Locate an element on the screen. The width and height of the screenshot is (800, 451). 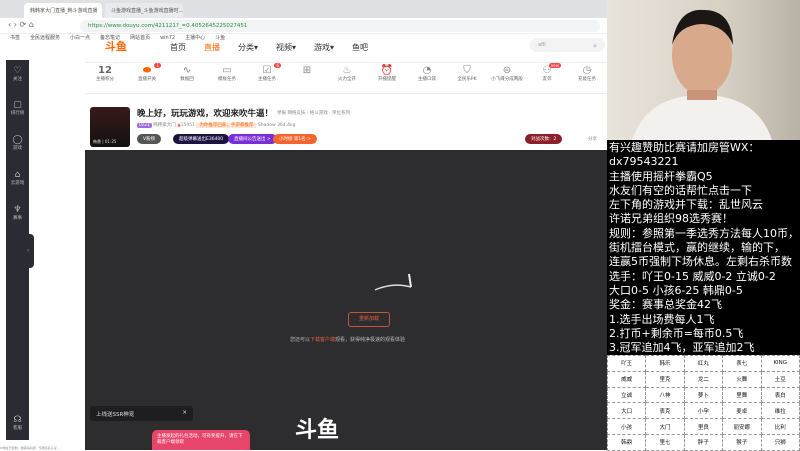
label: 数据回 is located at coordinates (187, 79).